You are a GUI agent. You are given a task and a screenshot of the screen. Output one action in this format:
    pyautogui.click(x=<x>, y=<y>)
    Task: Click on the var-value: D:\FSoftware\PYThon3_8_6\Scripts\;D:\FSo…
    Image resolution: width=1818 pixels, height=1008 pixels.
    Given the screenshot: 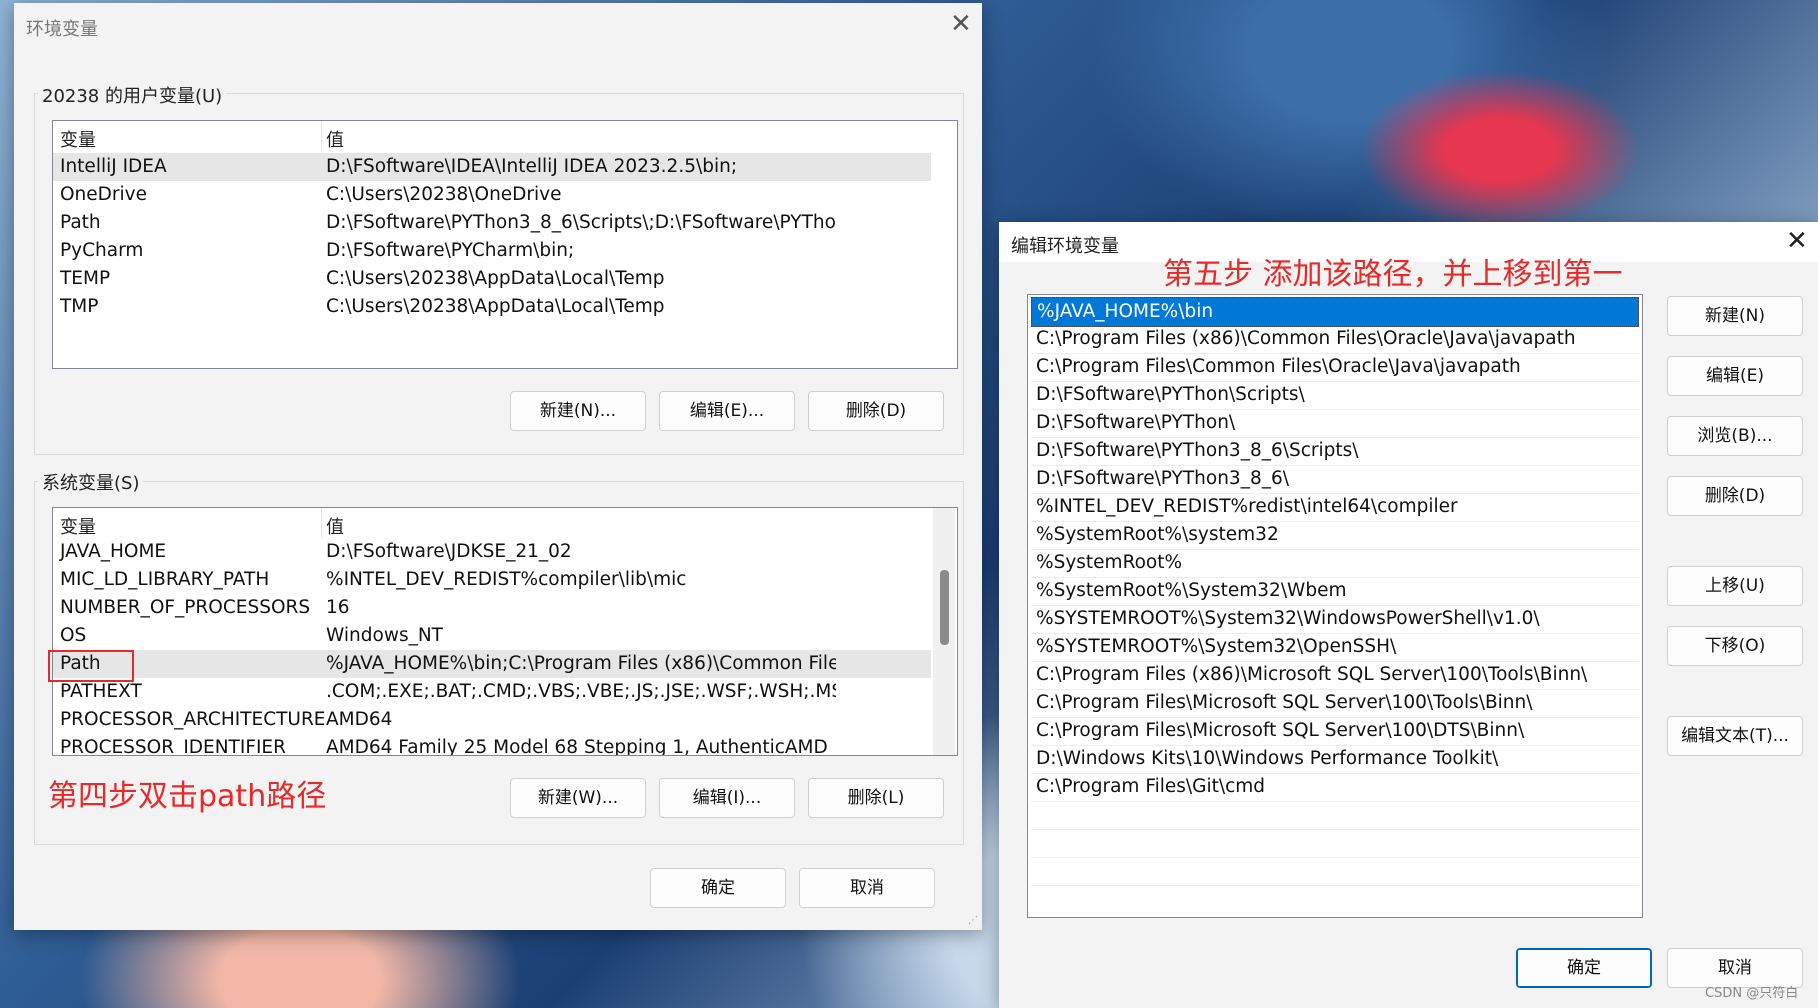 What is the action you would take?
    pyautogui.click(x=581, y=222)
    